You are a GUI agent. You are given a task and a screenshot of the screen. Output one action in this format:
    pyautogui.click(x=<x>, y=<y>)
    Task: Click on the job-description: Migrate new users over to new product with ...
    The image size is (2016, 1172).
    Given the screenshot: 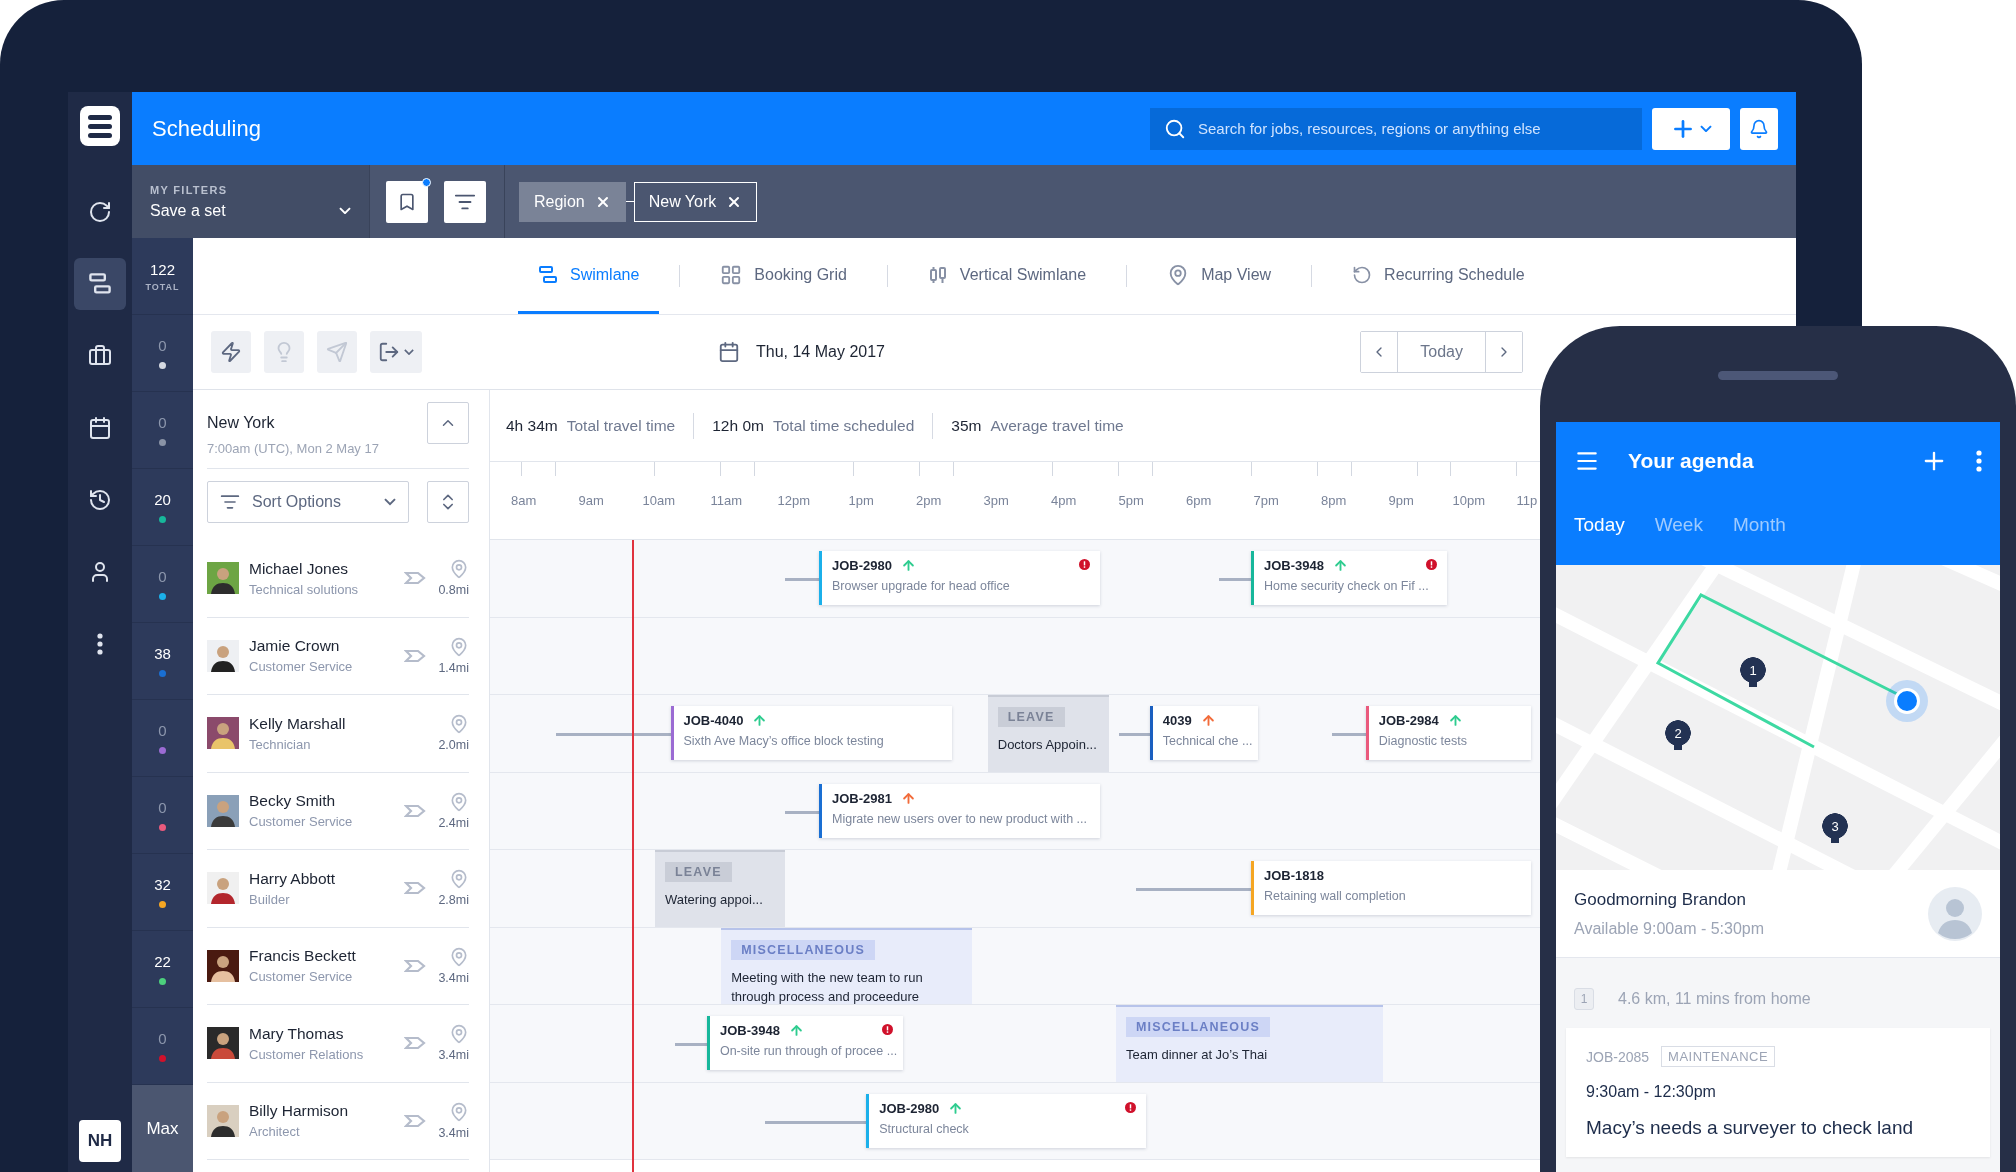 What is the action you would take?
    pyautogui.click(x=960, y=818)
    